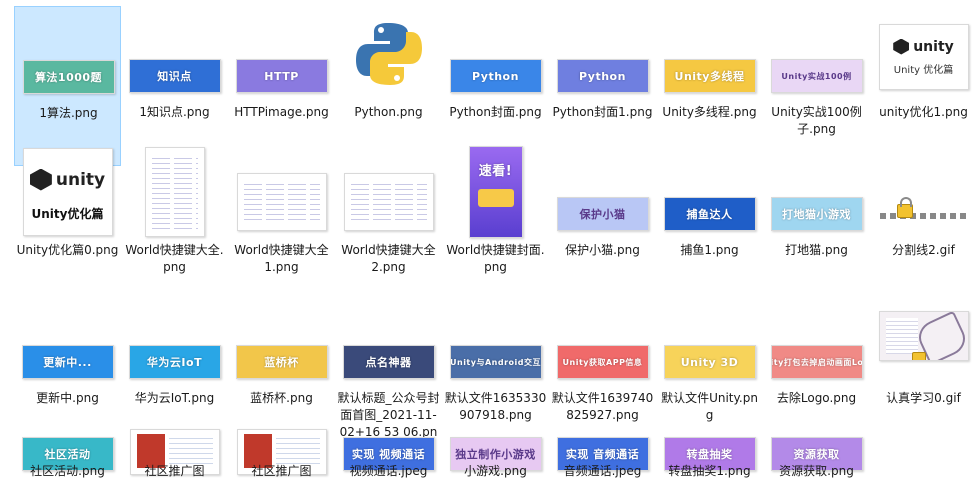  Describe the element at coordinates (68, 113) in the screenshot. I see `file-name: 1算法.png` at that location.